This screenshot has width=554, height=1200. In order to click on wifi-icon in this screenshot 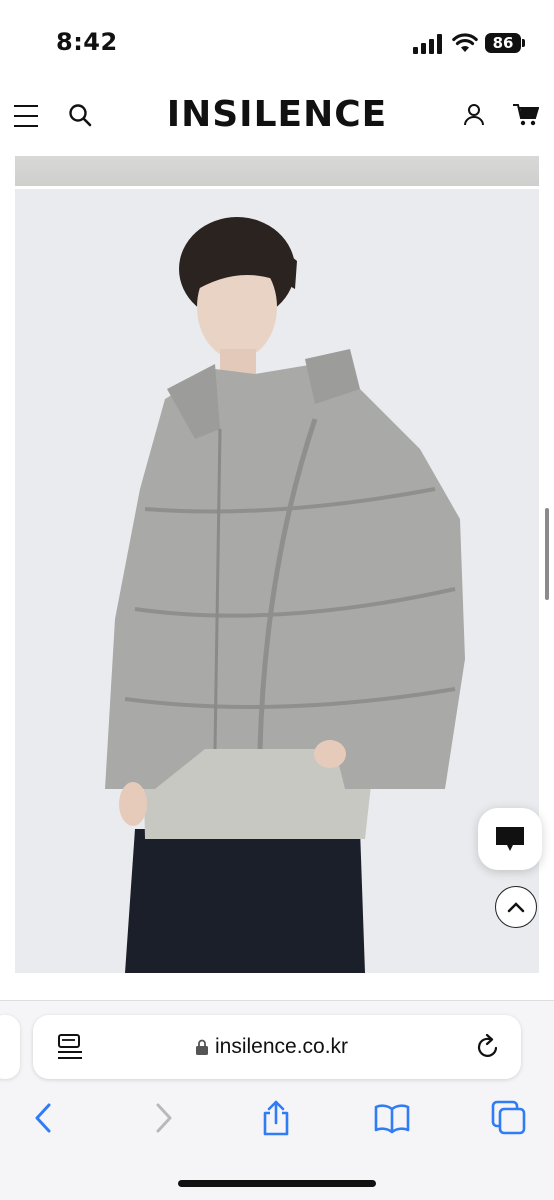, I will do `click(465, 42)`.